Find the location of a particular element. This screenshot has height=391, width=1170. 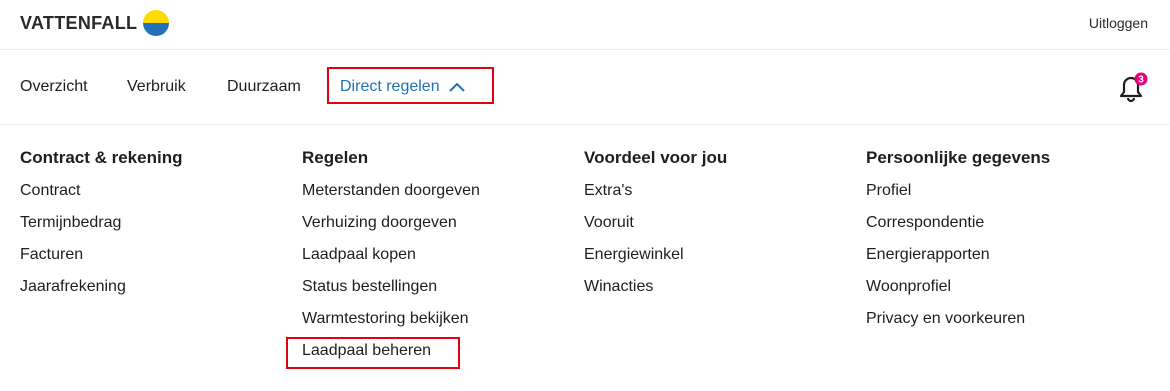

brand-mark-icon is located at coordinates (156, 23).